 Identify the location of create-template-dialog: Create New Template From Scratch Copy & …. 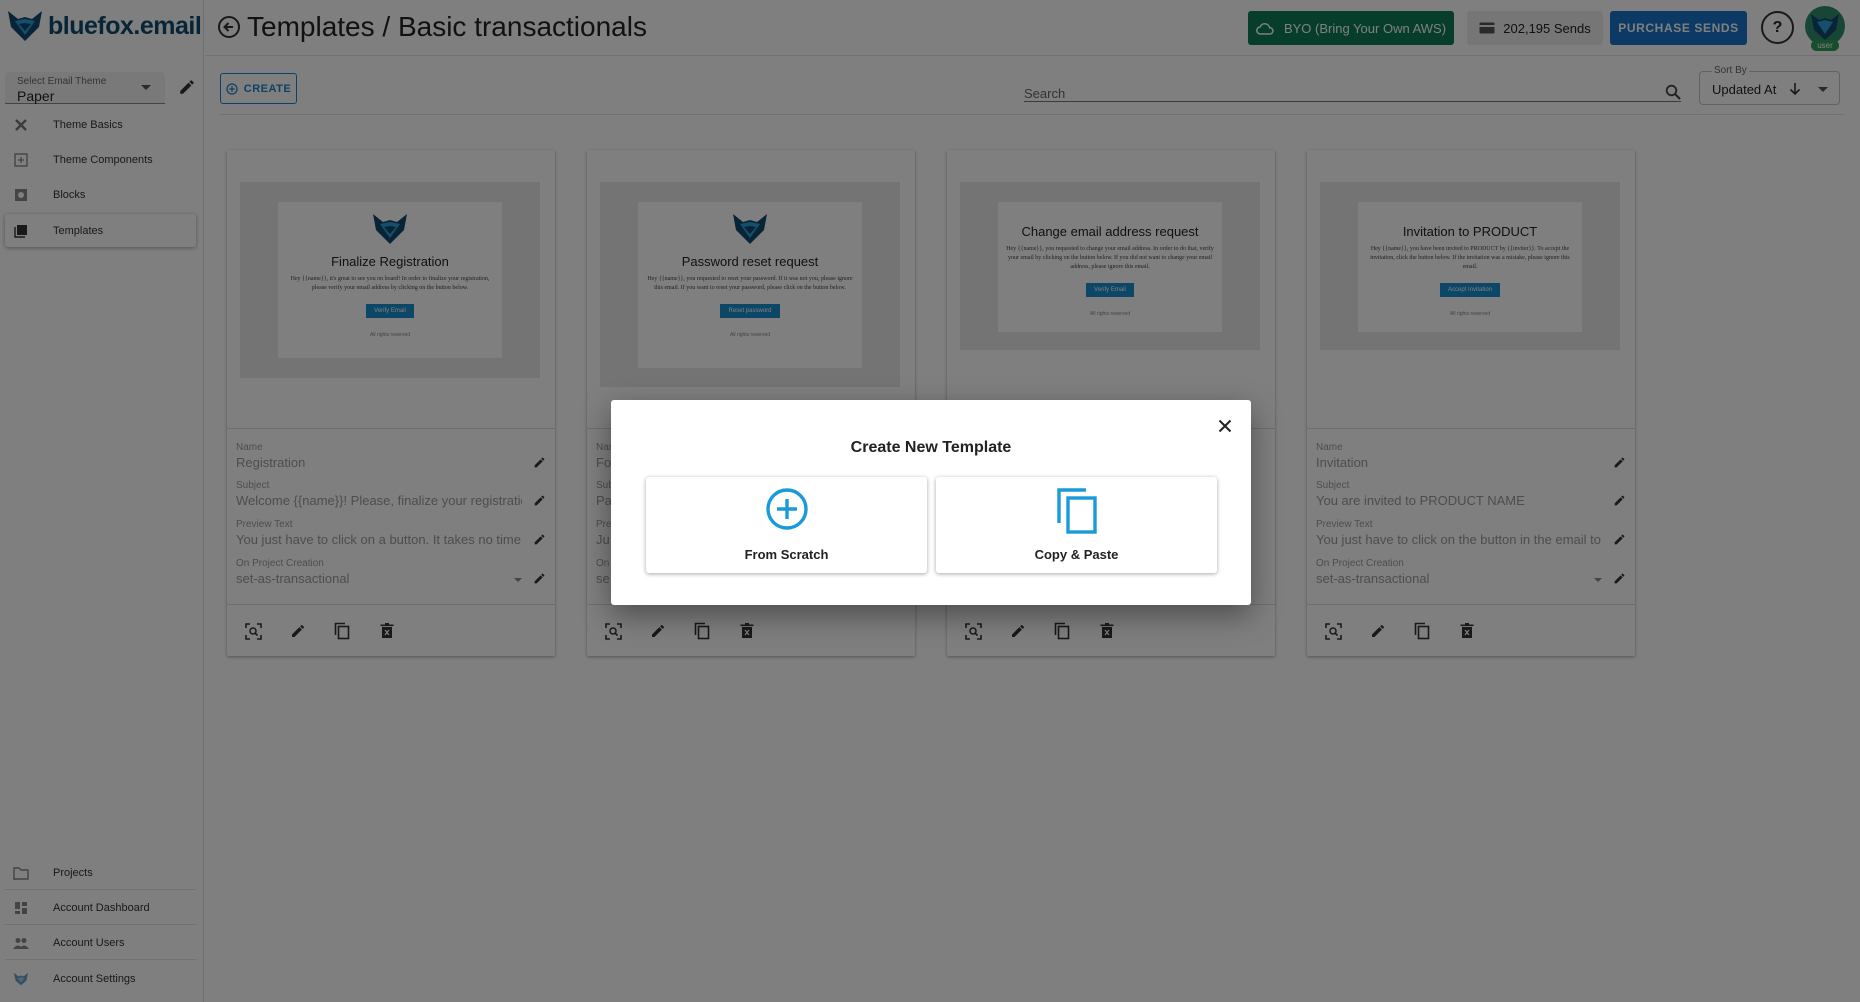
(931, 502).